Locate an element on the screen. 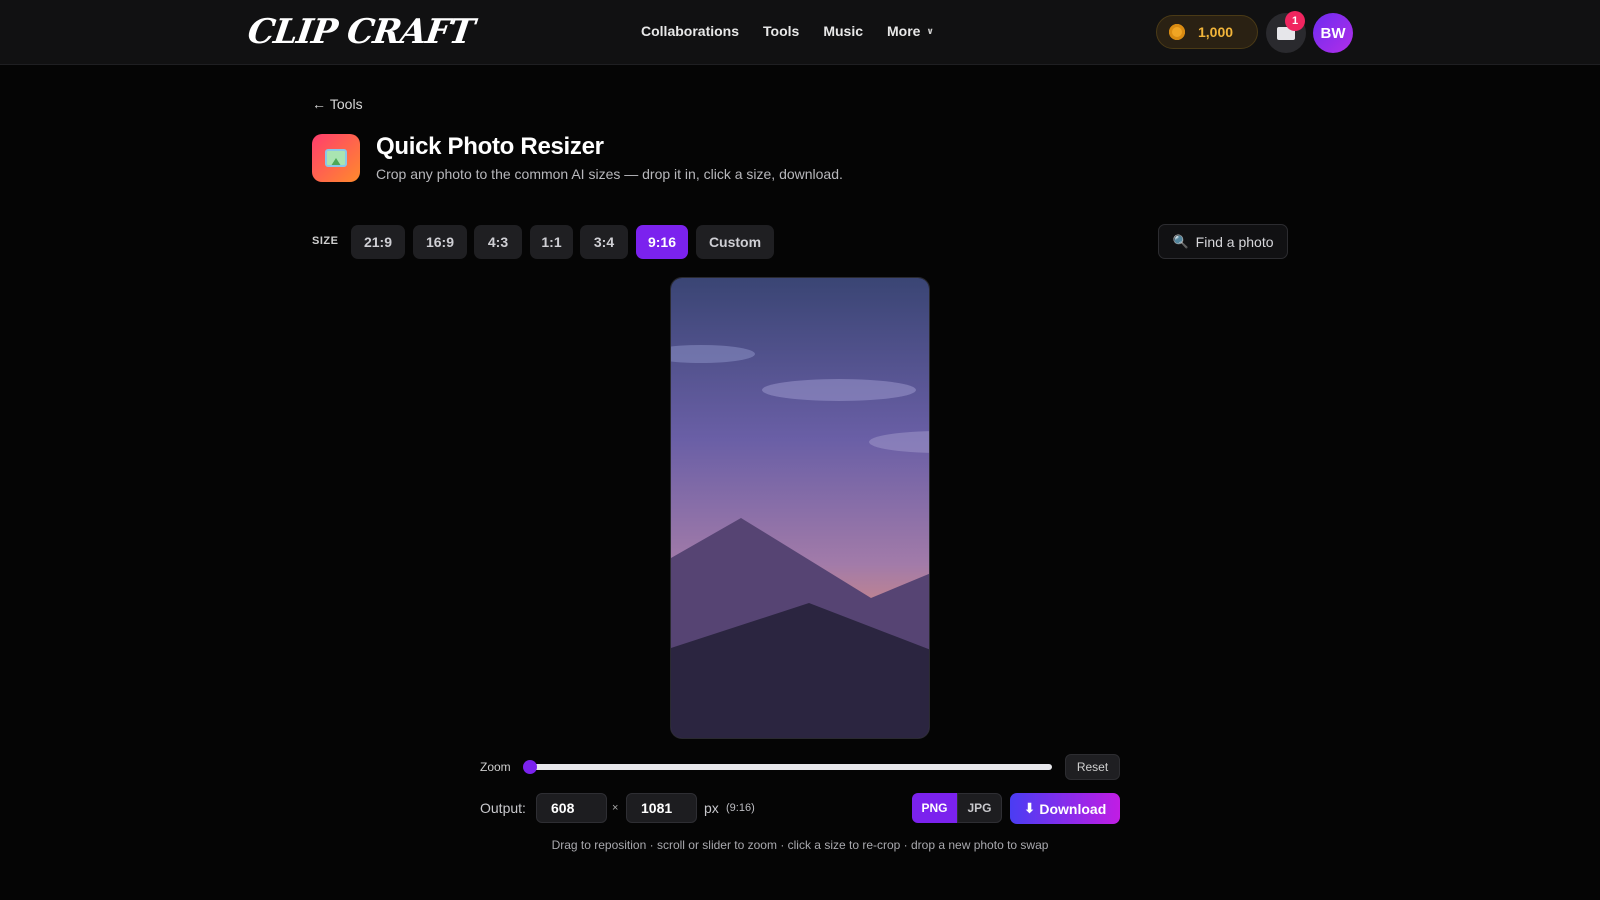 The width and height of the screenshot is (1600, 900). photo-crop-canvas is located at coordinates (800, 508).